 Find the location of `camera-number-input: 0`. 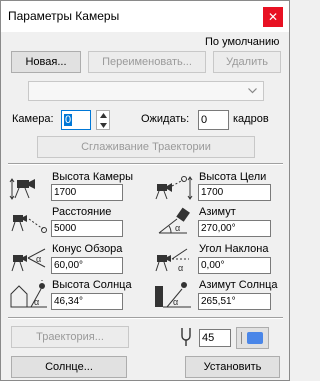

camera-number-input: 0 is located at coordinates (76, 120).